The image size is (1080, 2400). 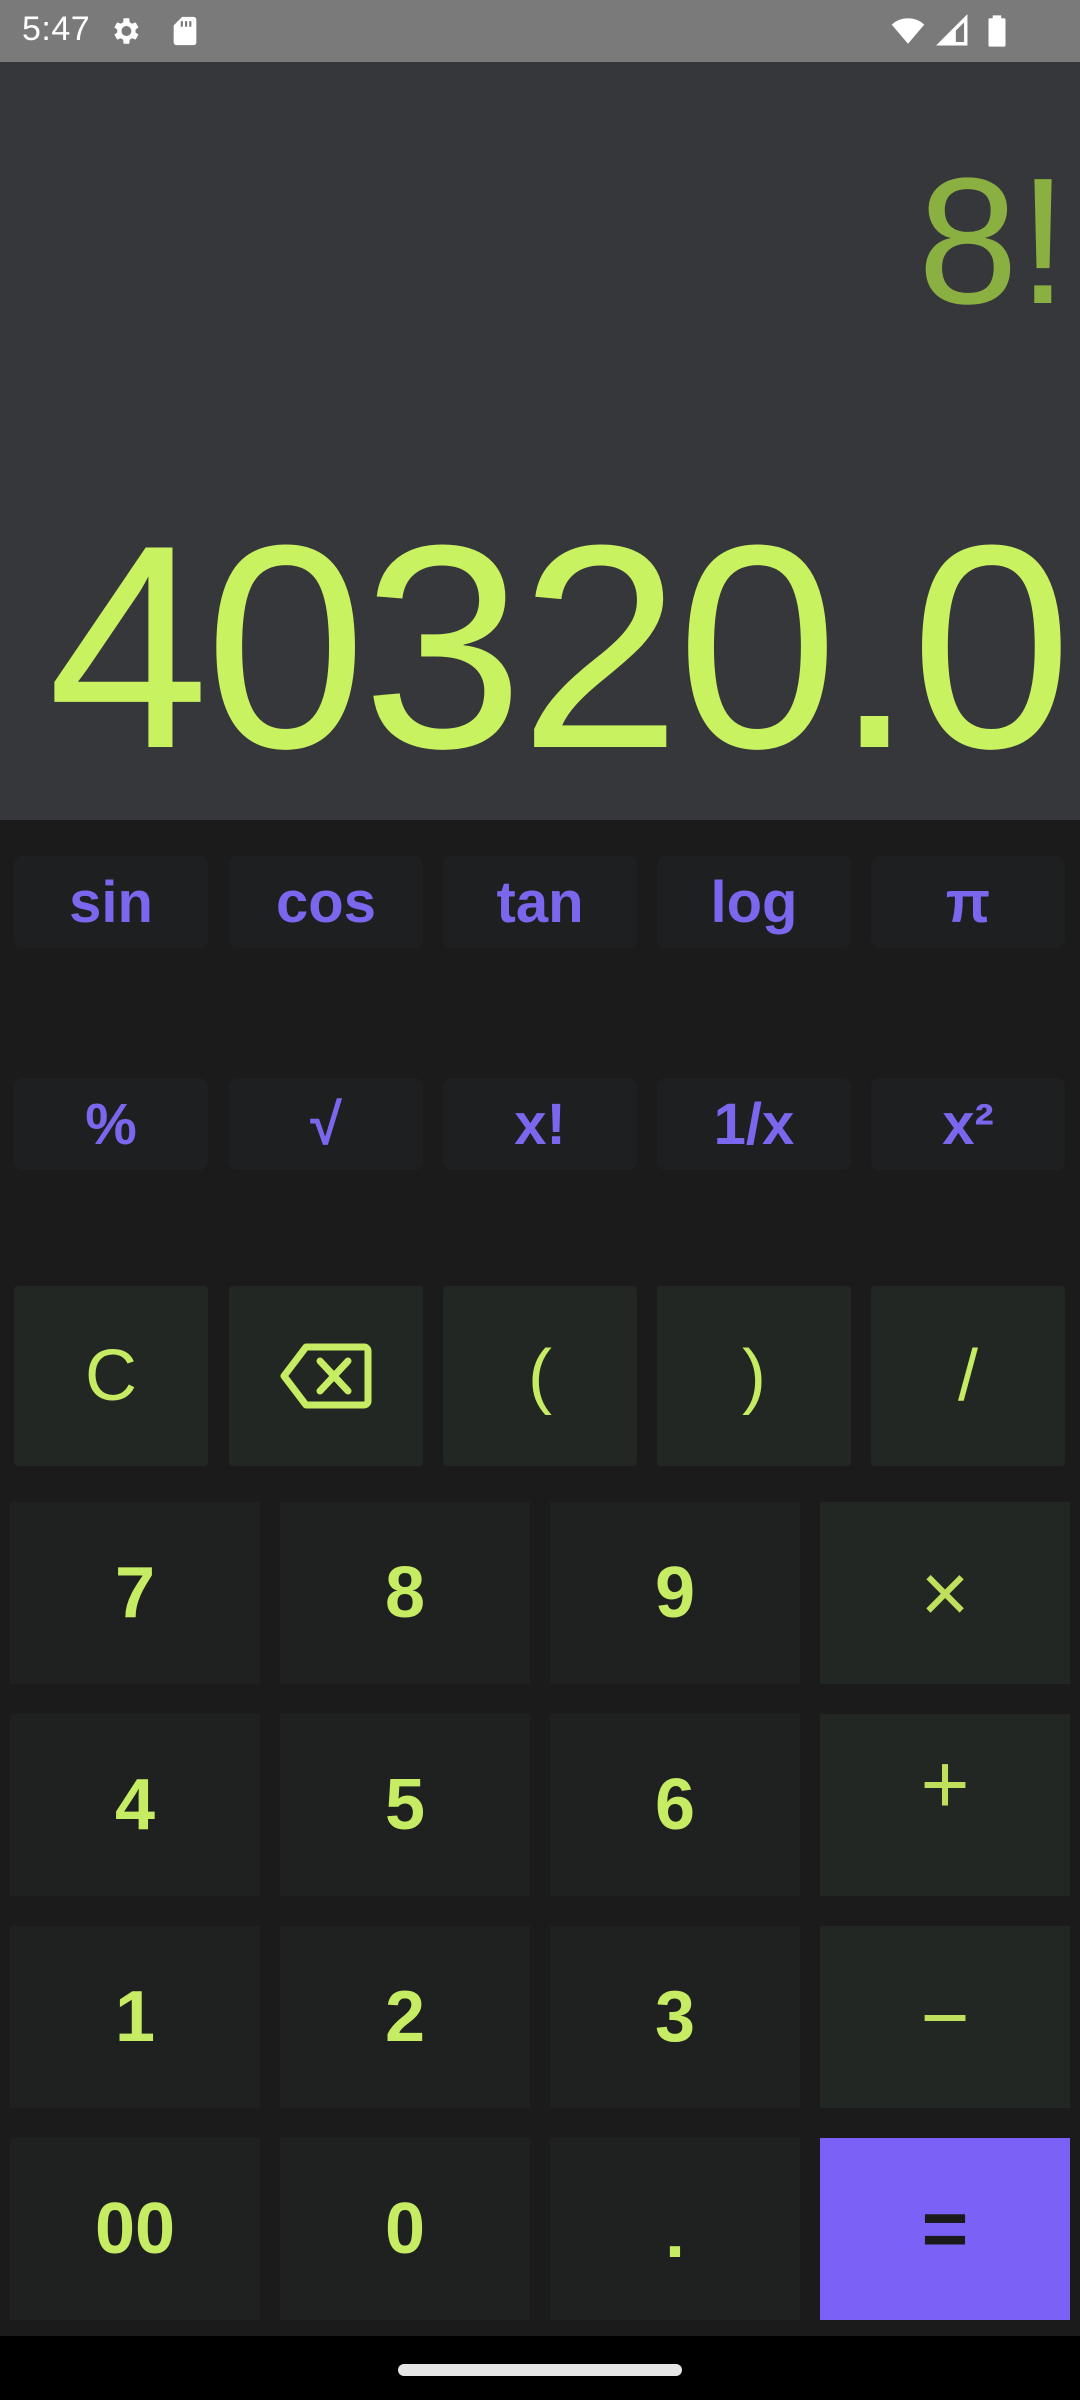 I want to click on home-gesture-handle, so click(x=540, y=2370).